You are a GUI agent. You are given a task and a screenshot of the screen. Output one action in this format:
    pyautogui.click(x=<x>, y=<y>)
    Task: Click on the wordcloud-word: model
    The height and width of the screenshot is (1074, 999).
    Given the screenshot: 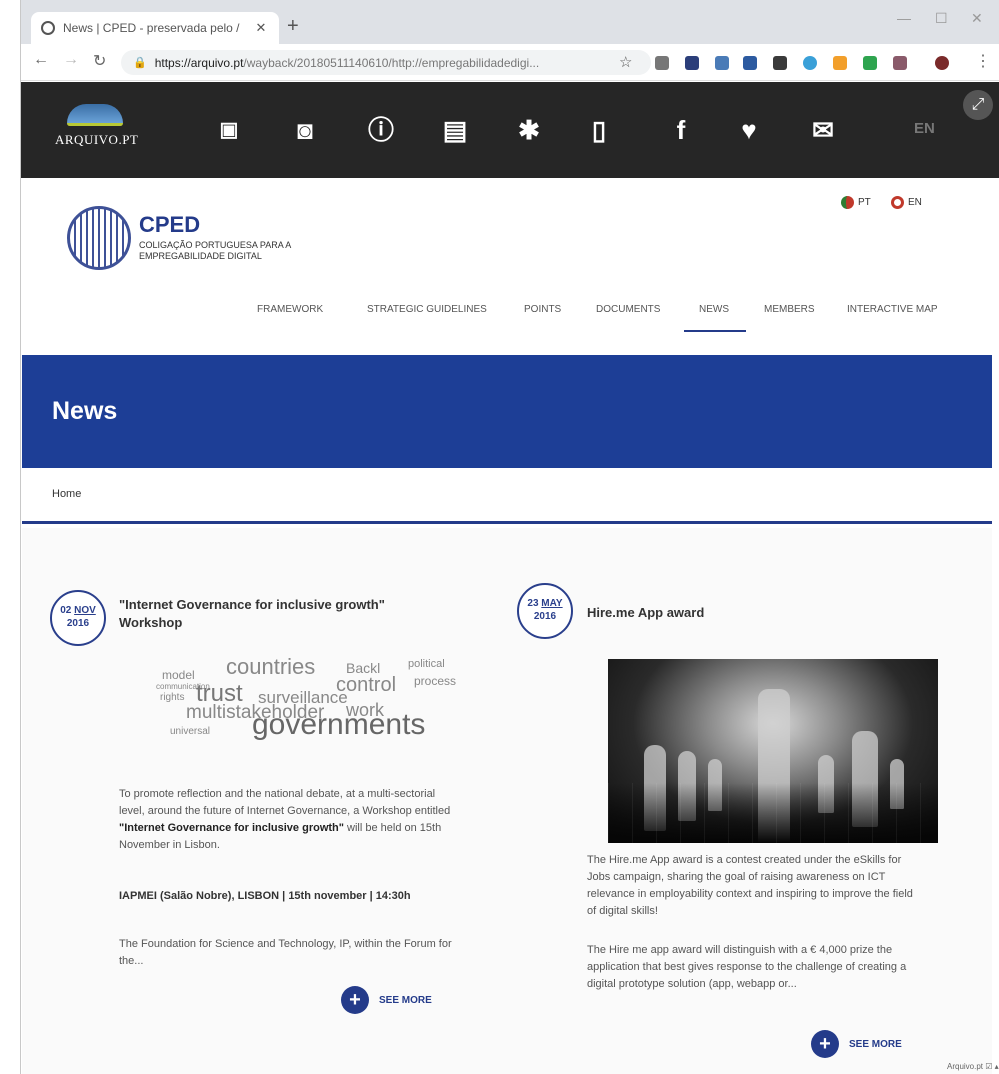 What is the action you would take?
    pyautogui.click(x=178, y=675)
    